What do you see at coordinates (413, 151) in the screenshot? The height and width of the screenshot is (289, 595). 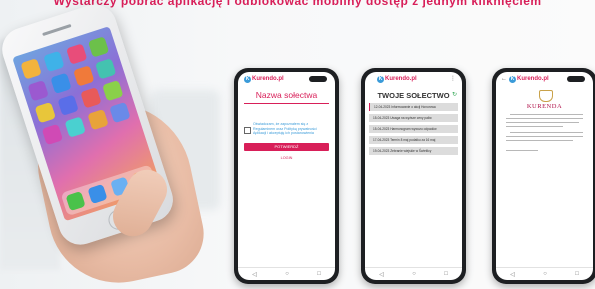 I see `list-item: 19-04-2023 Zebranie wiejskie w Świetlicy` at bounding box center [413, 151].